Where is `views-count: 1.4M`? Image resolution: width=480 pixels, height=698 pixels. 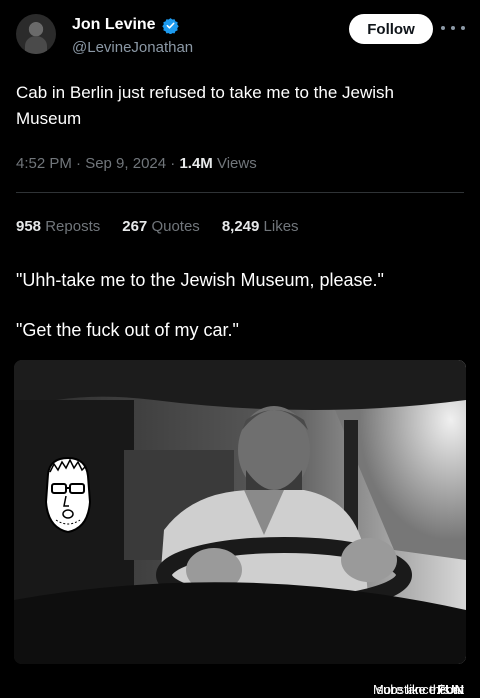 views-count: 1.4M is located at coordinates (196, 163).